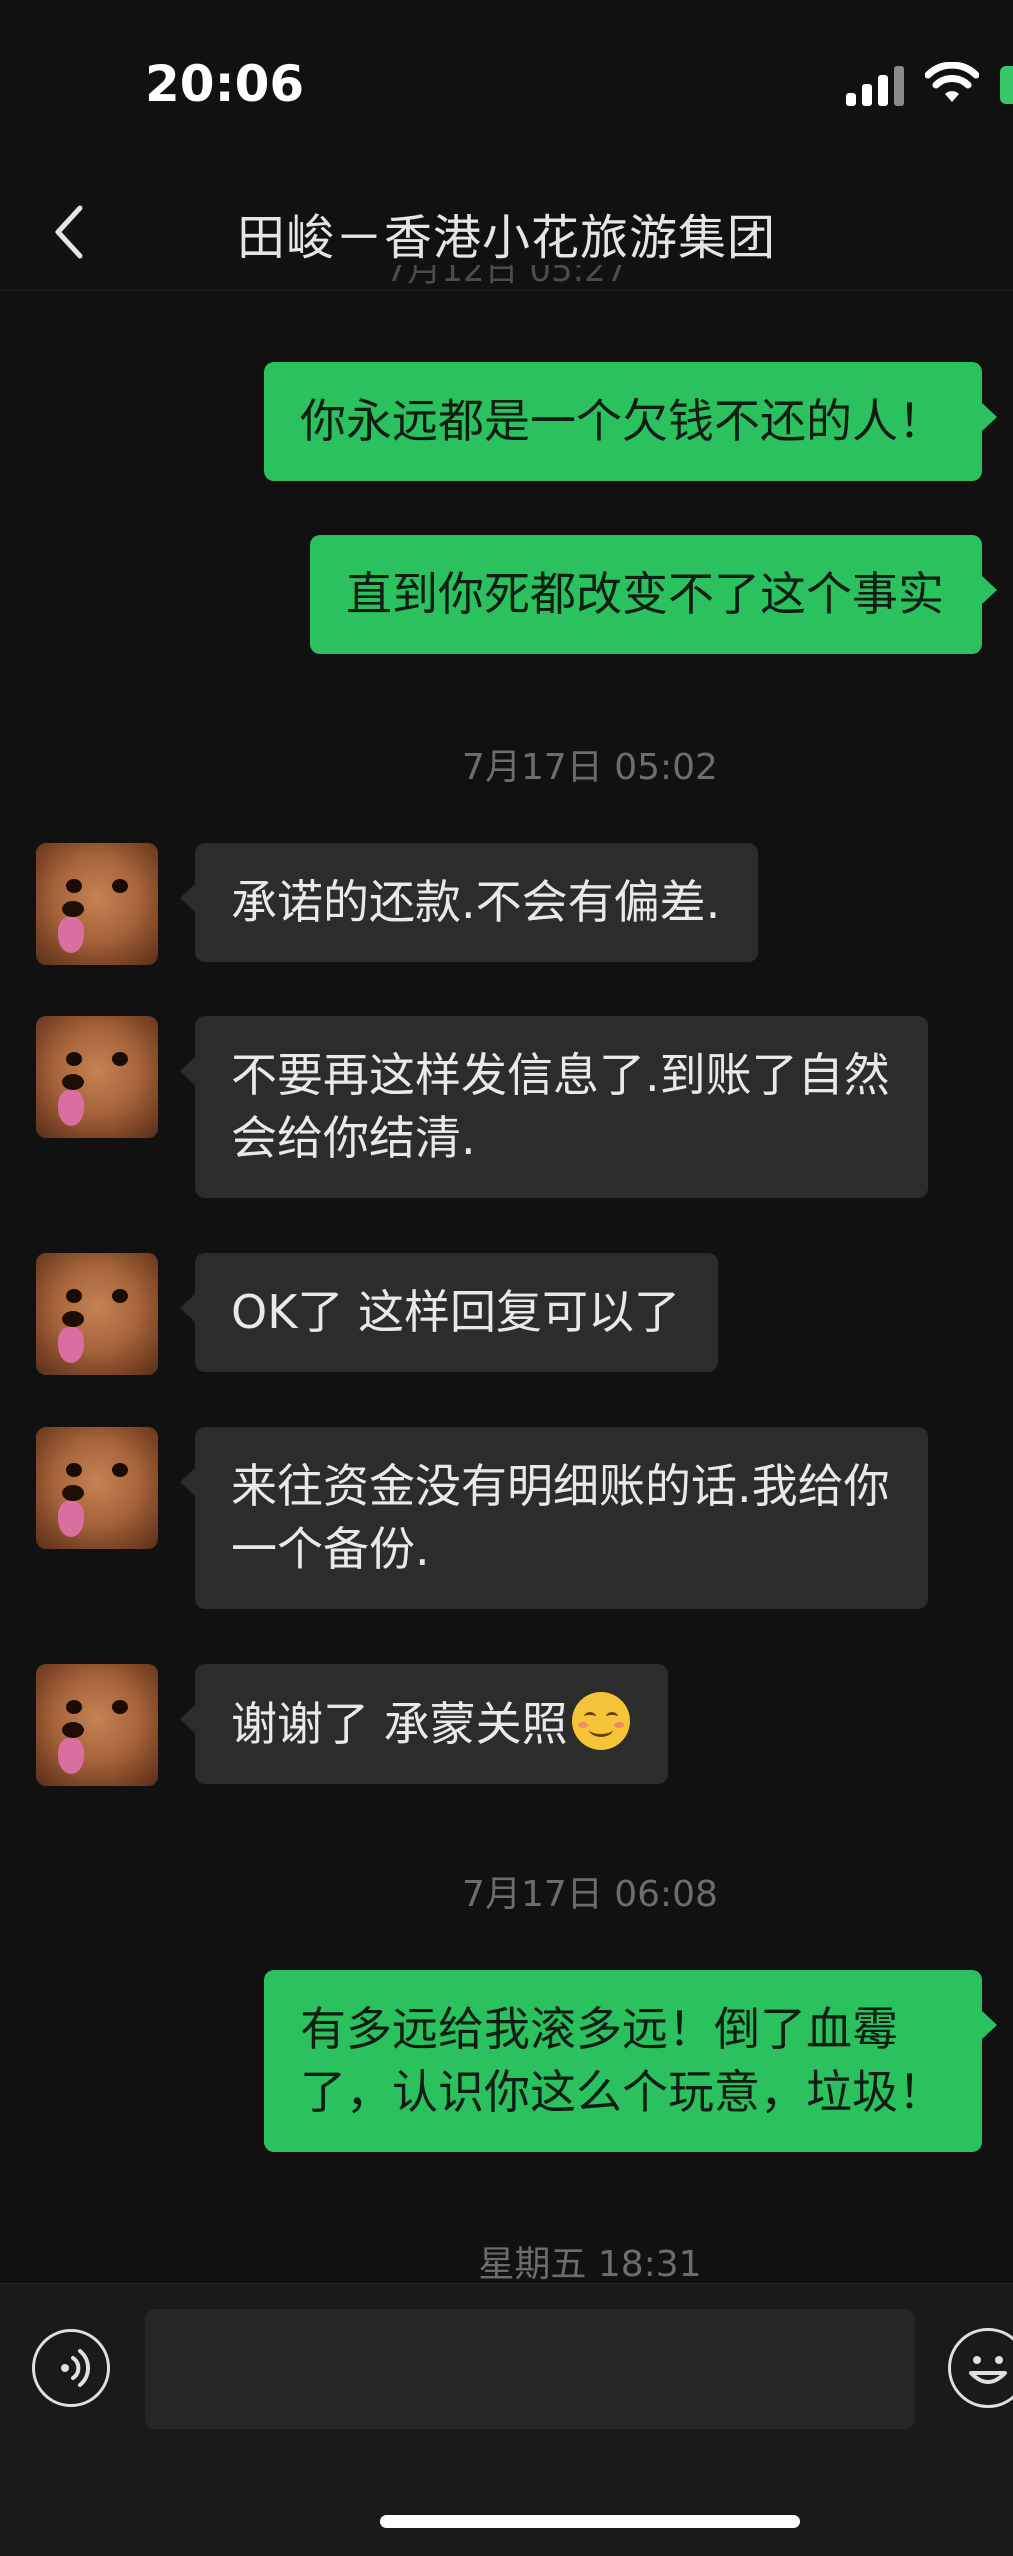 The height and width of the screenshot is (2556, 1013). I want to click on message-line: 会给你结清., so click(353, 1138).